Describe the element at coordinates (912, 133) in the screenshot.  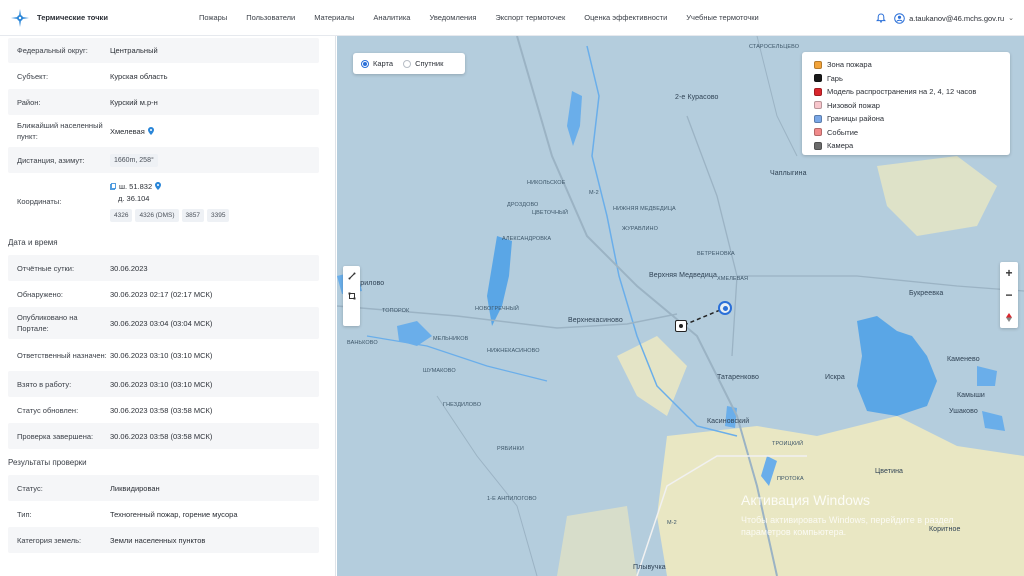
I see `legend-item: Событие` at that location.